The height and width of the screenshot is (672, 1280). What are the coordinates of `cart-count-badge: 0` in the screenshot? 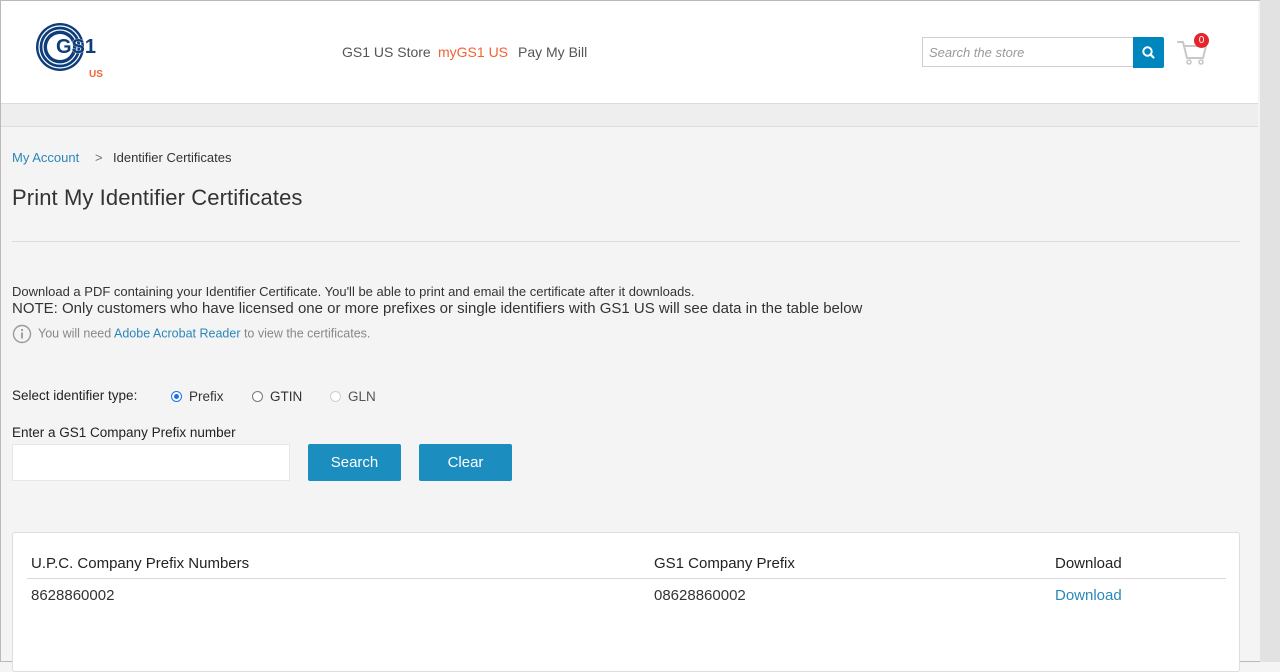 It's located at (1201, 40).